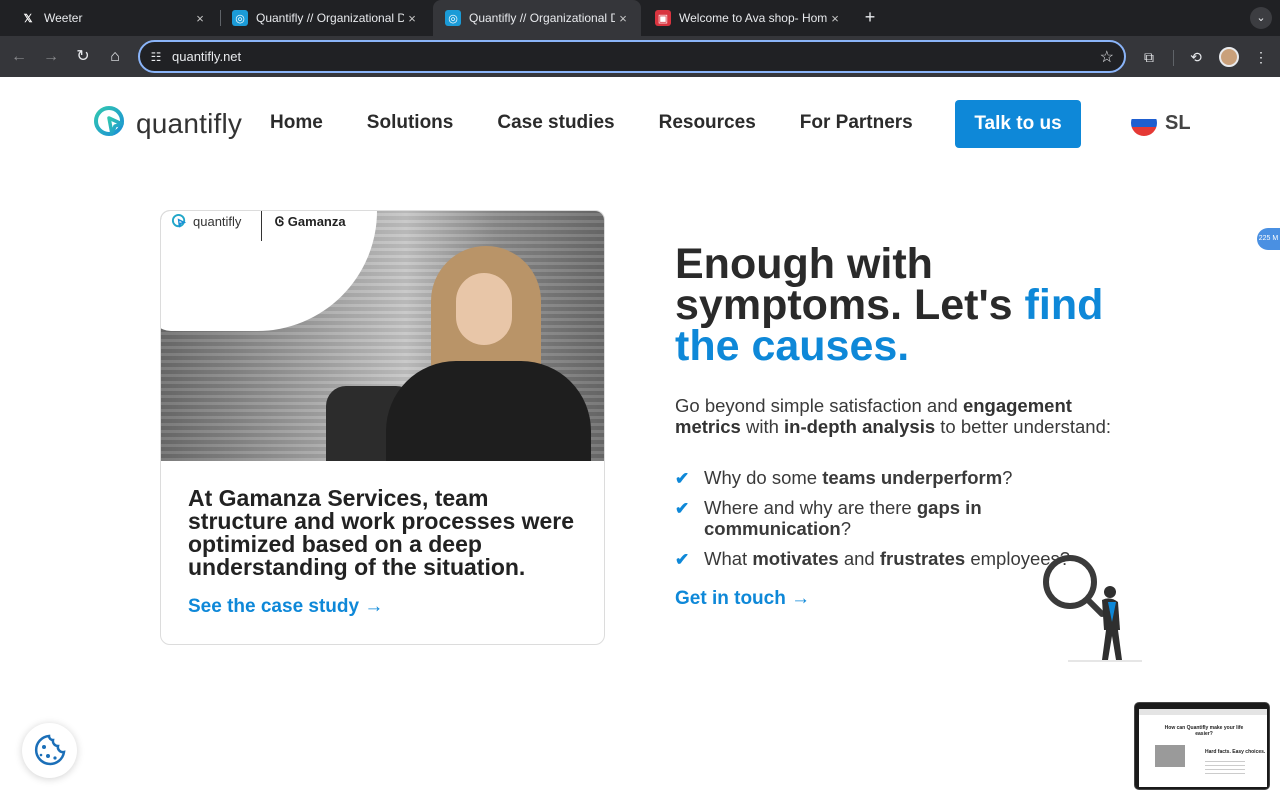  I want to click on cookie-settings-button, so click(49, 750).